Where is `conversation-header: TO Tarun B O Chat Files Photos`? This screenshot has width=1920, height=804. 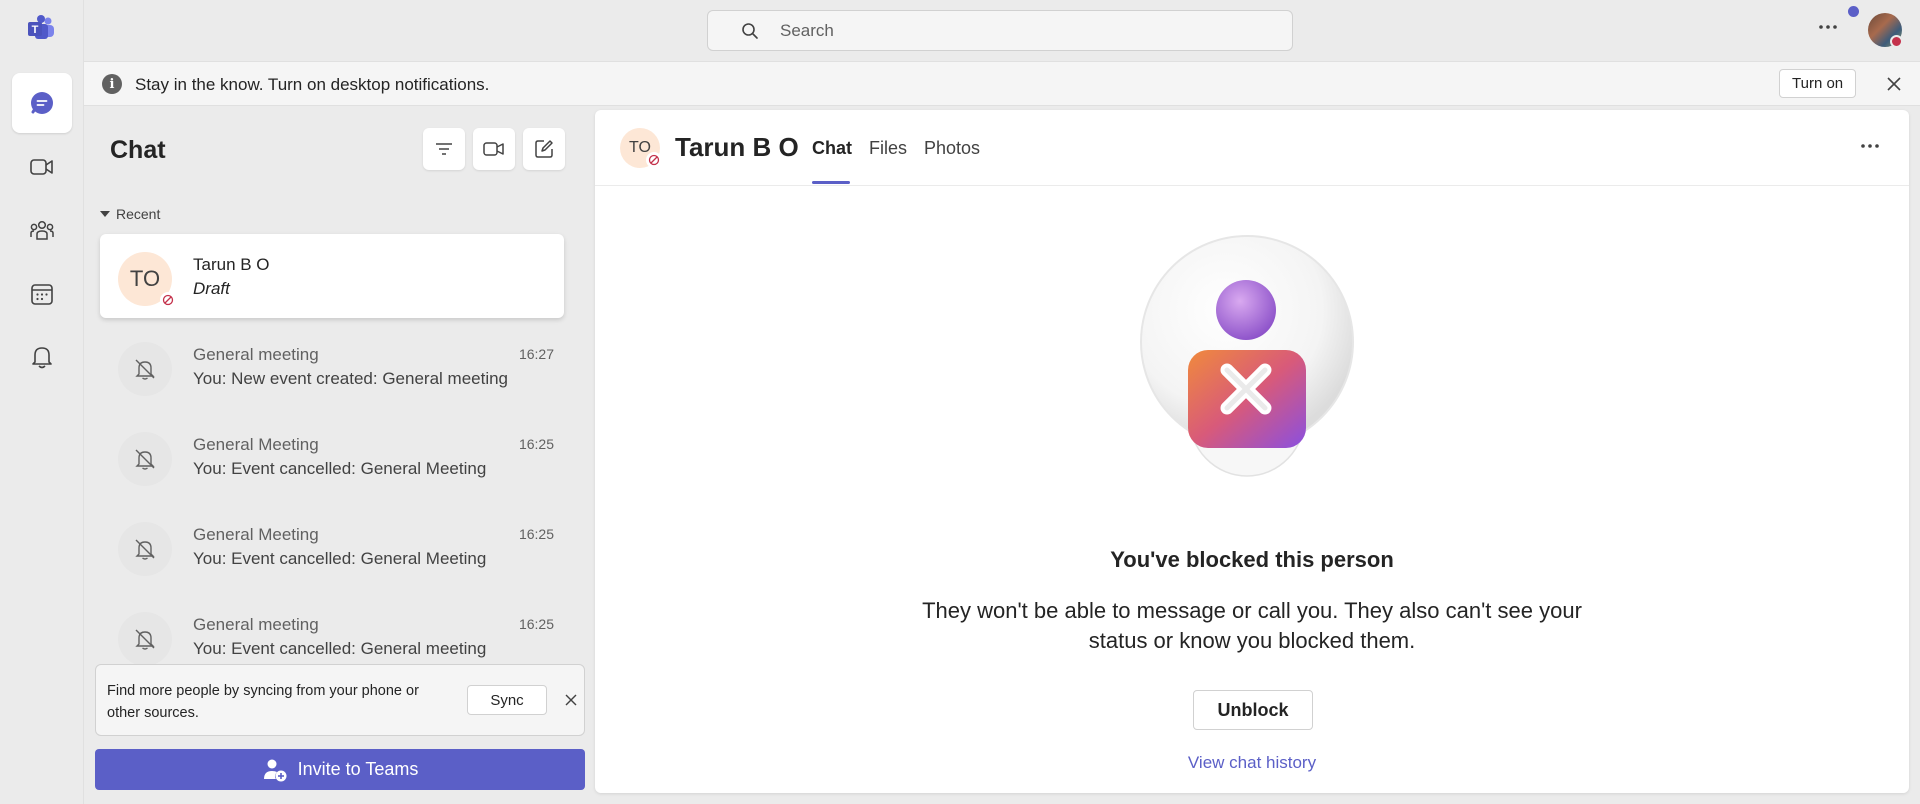
conversation-header: TO Tarun B O Chat Files Photos is located at coordinates (1252, 148).